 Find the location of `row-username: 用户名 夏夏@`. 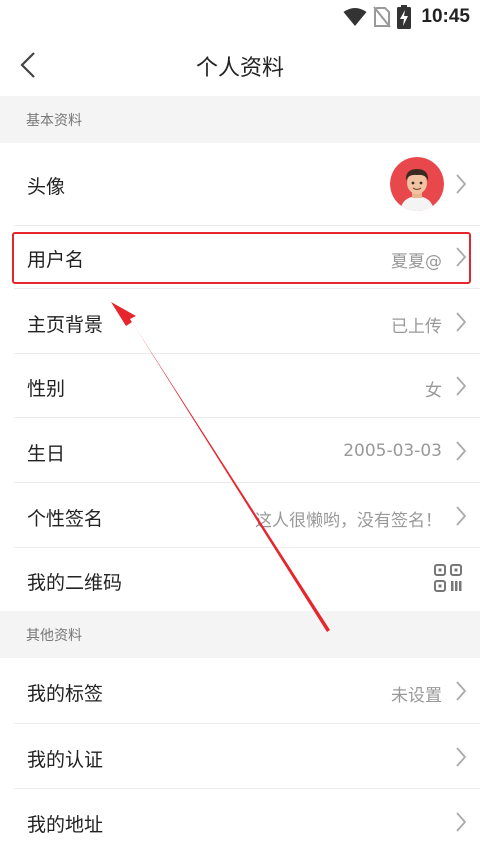

row-username: 用户名 夏夏@ is located at coordinates (240, 257).